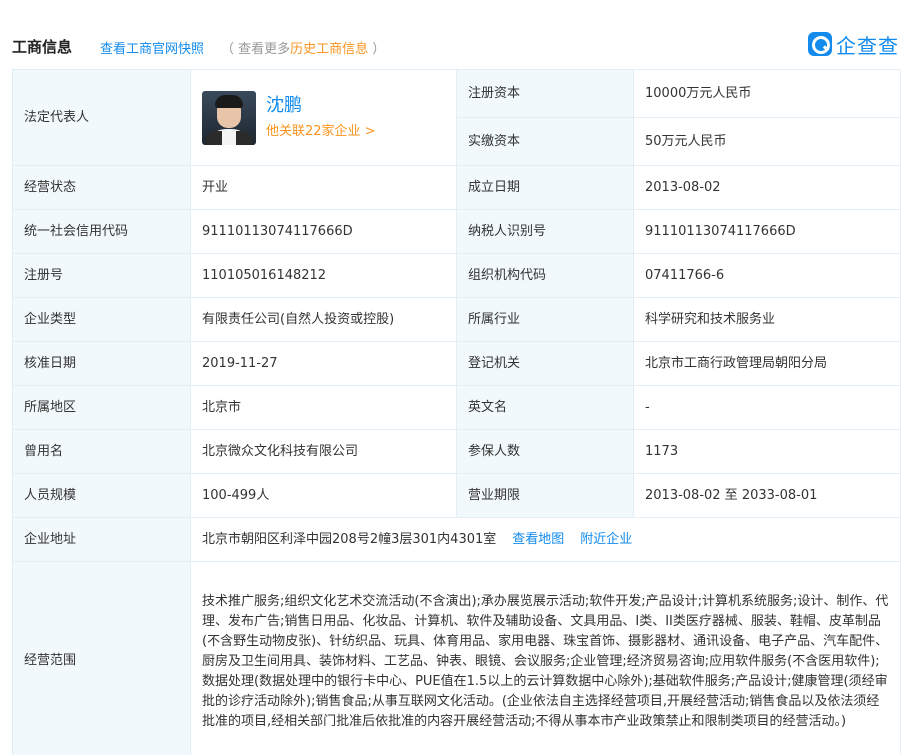  What do you see at coordinates (767, 187) in the screenshot?
I see `founded-value: 2013-08-02` at bounding box center [767, 187].